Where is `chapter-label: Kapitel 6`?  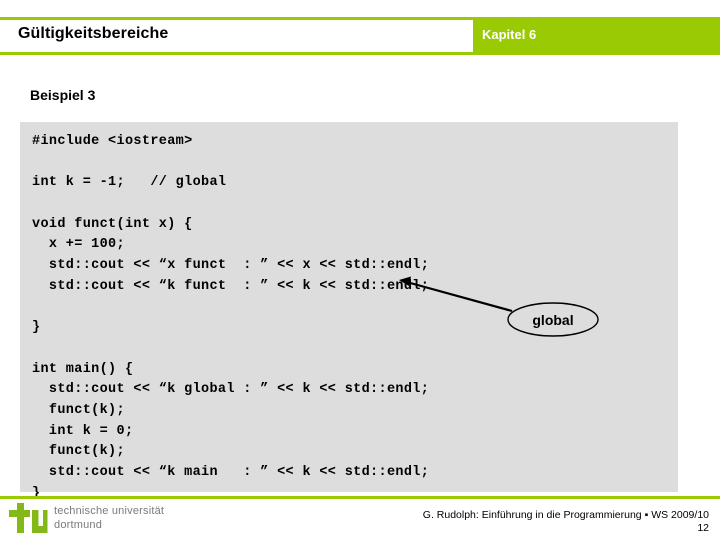
chapter-label: Kapitel 6 is located at coordinates (509, 34).